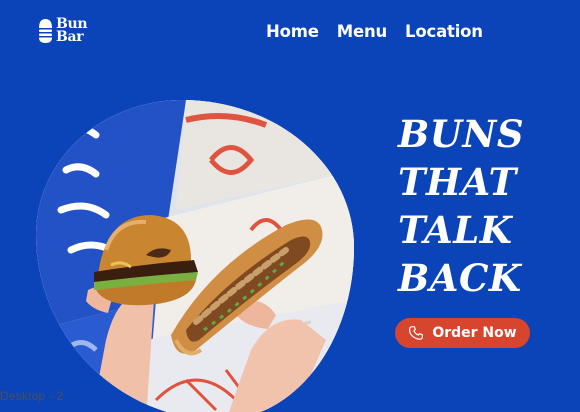 This screenshot has width=580, height=412. I want to click on bun-logo-icon, so click(45, 31).